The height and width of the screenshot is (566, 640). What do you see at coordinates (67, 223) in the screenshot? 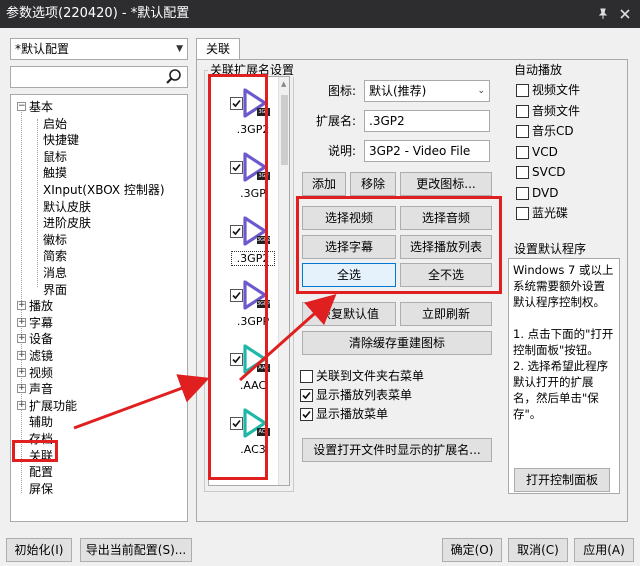
I see `tree-item: 进阶皮肤` at bounding box center [67, 223].